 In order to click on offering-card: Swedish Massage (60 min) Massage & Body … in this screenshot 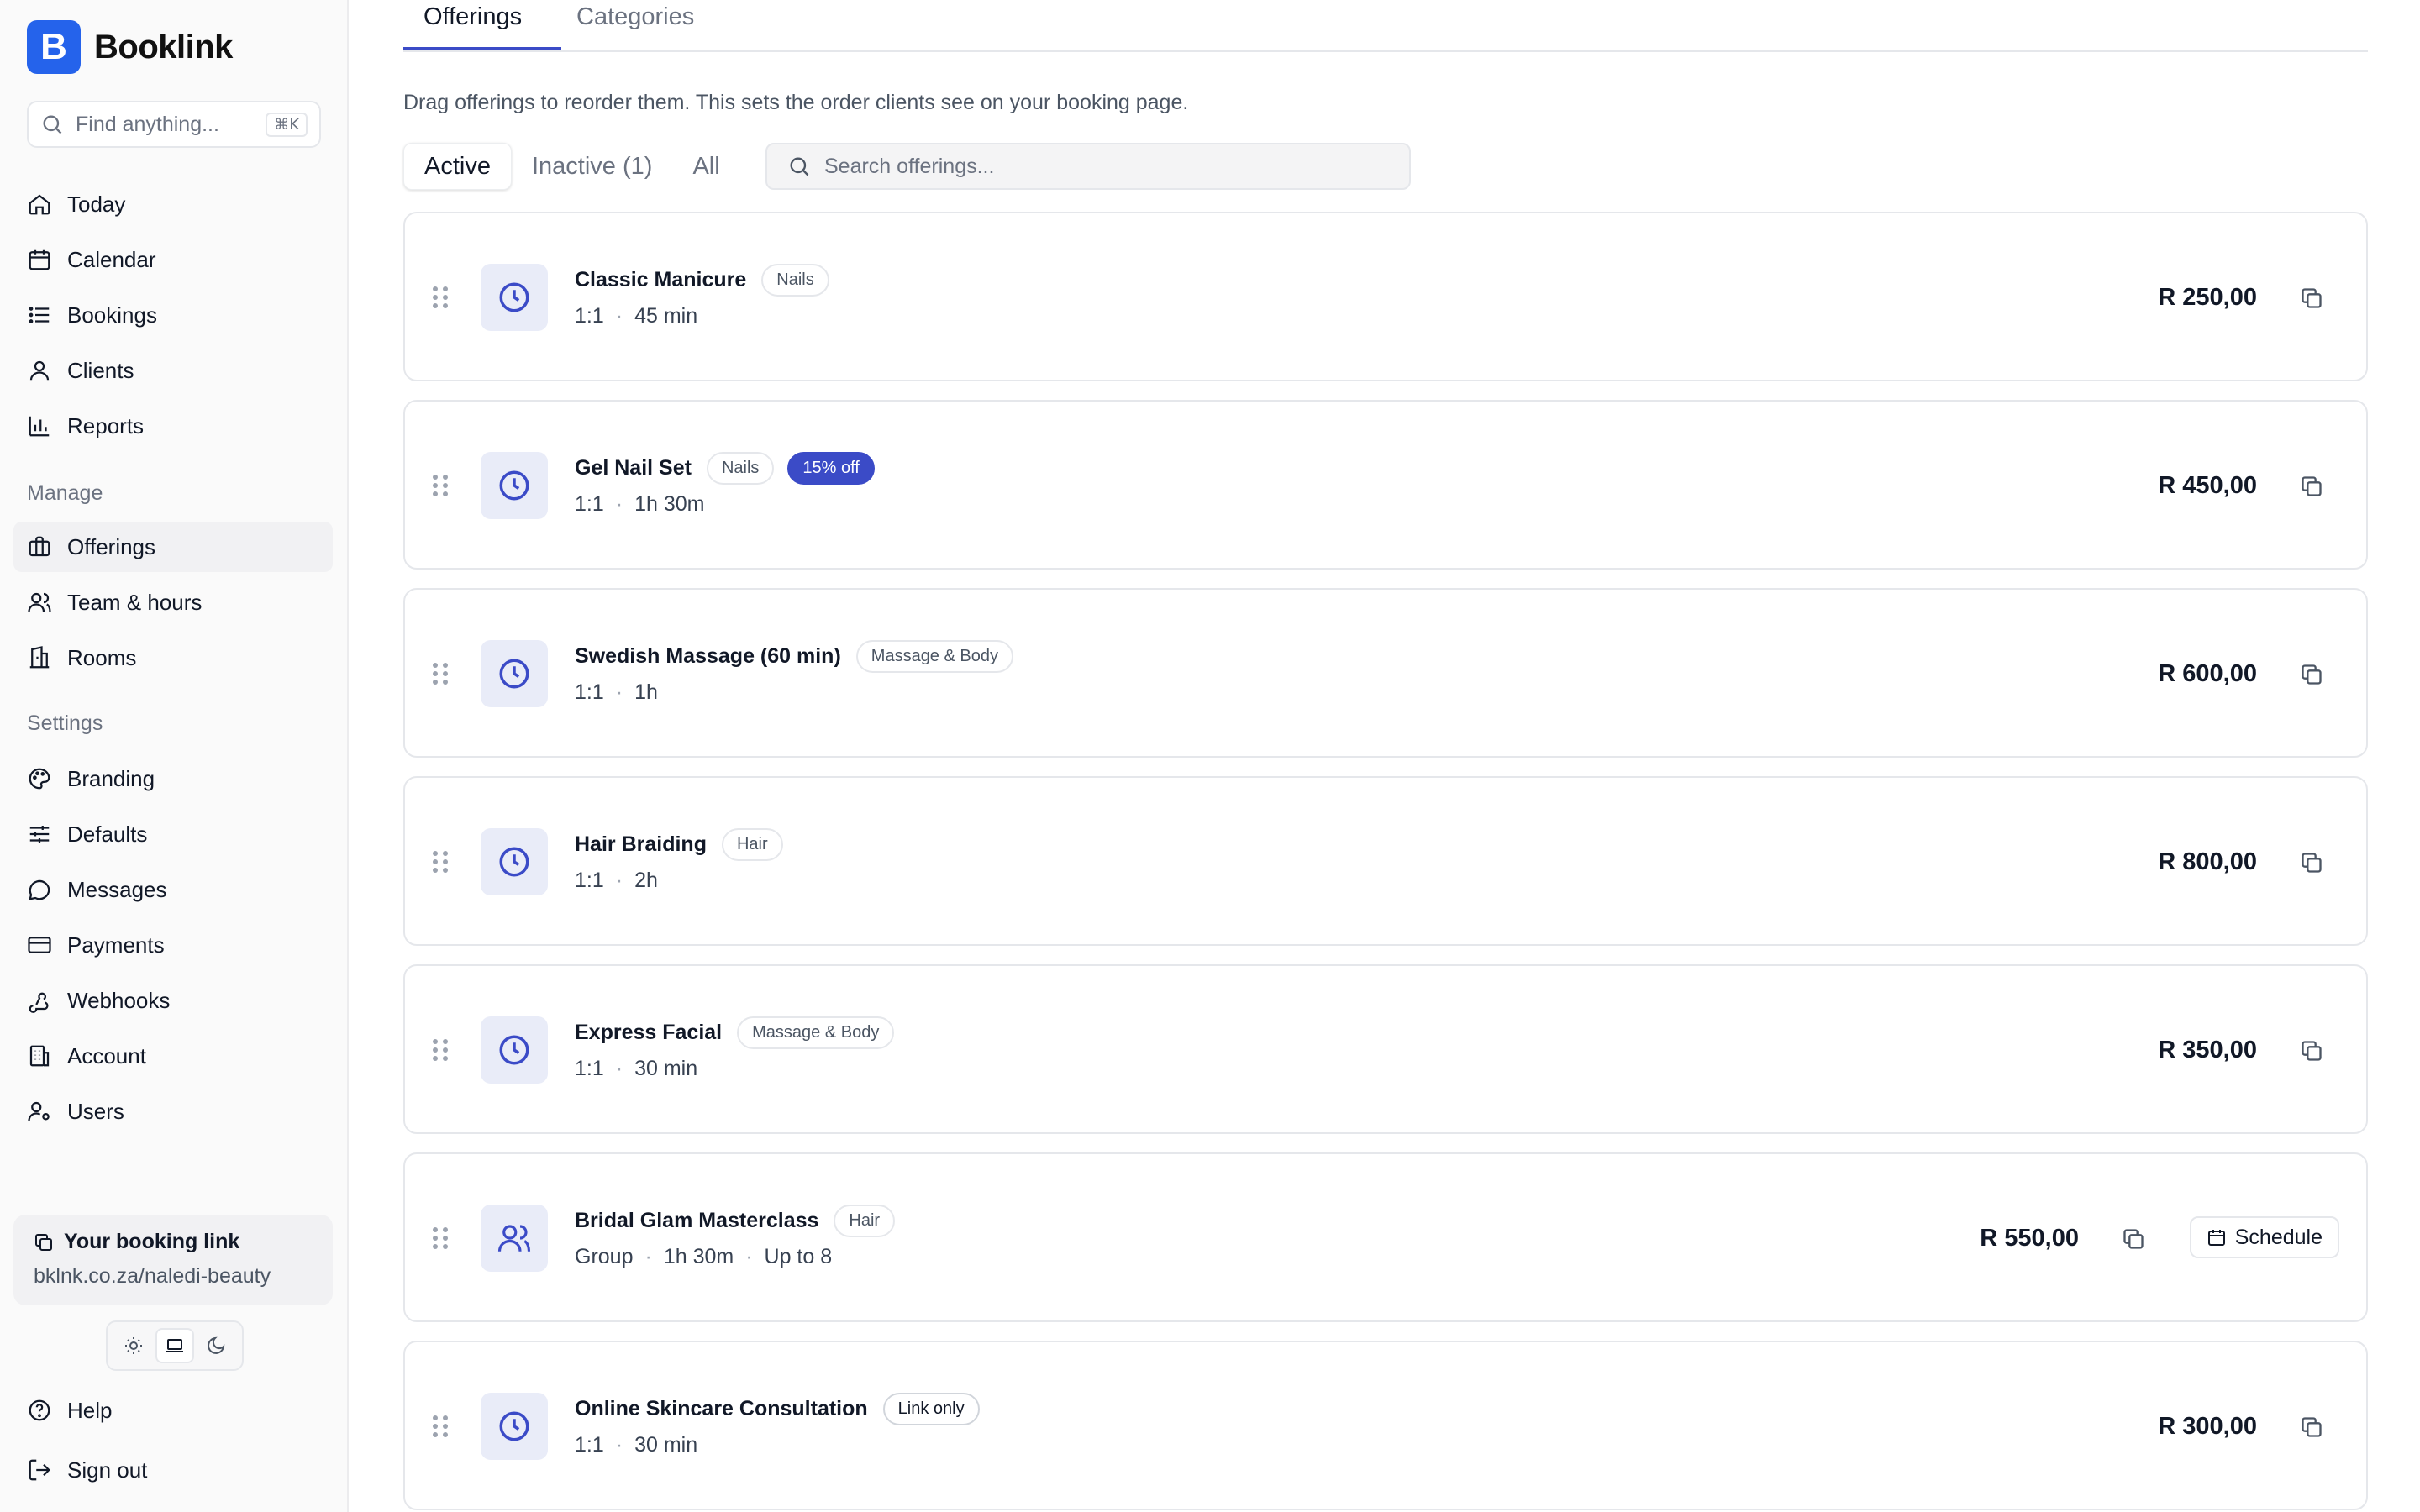, I will do `click(1385, 673)`.